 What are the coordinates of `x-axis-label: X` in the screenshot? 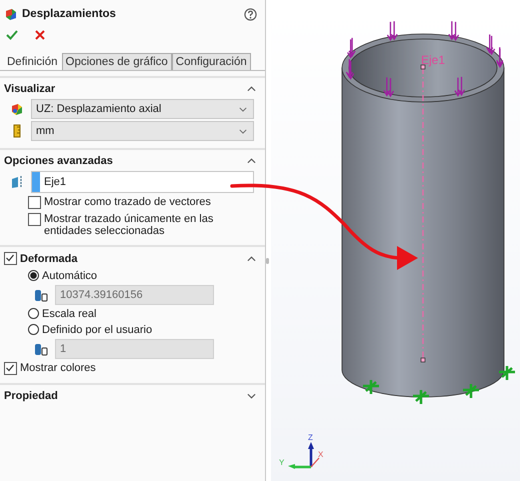 It's located at (321, 454).